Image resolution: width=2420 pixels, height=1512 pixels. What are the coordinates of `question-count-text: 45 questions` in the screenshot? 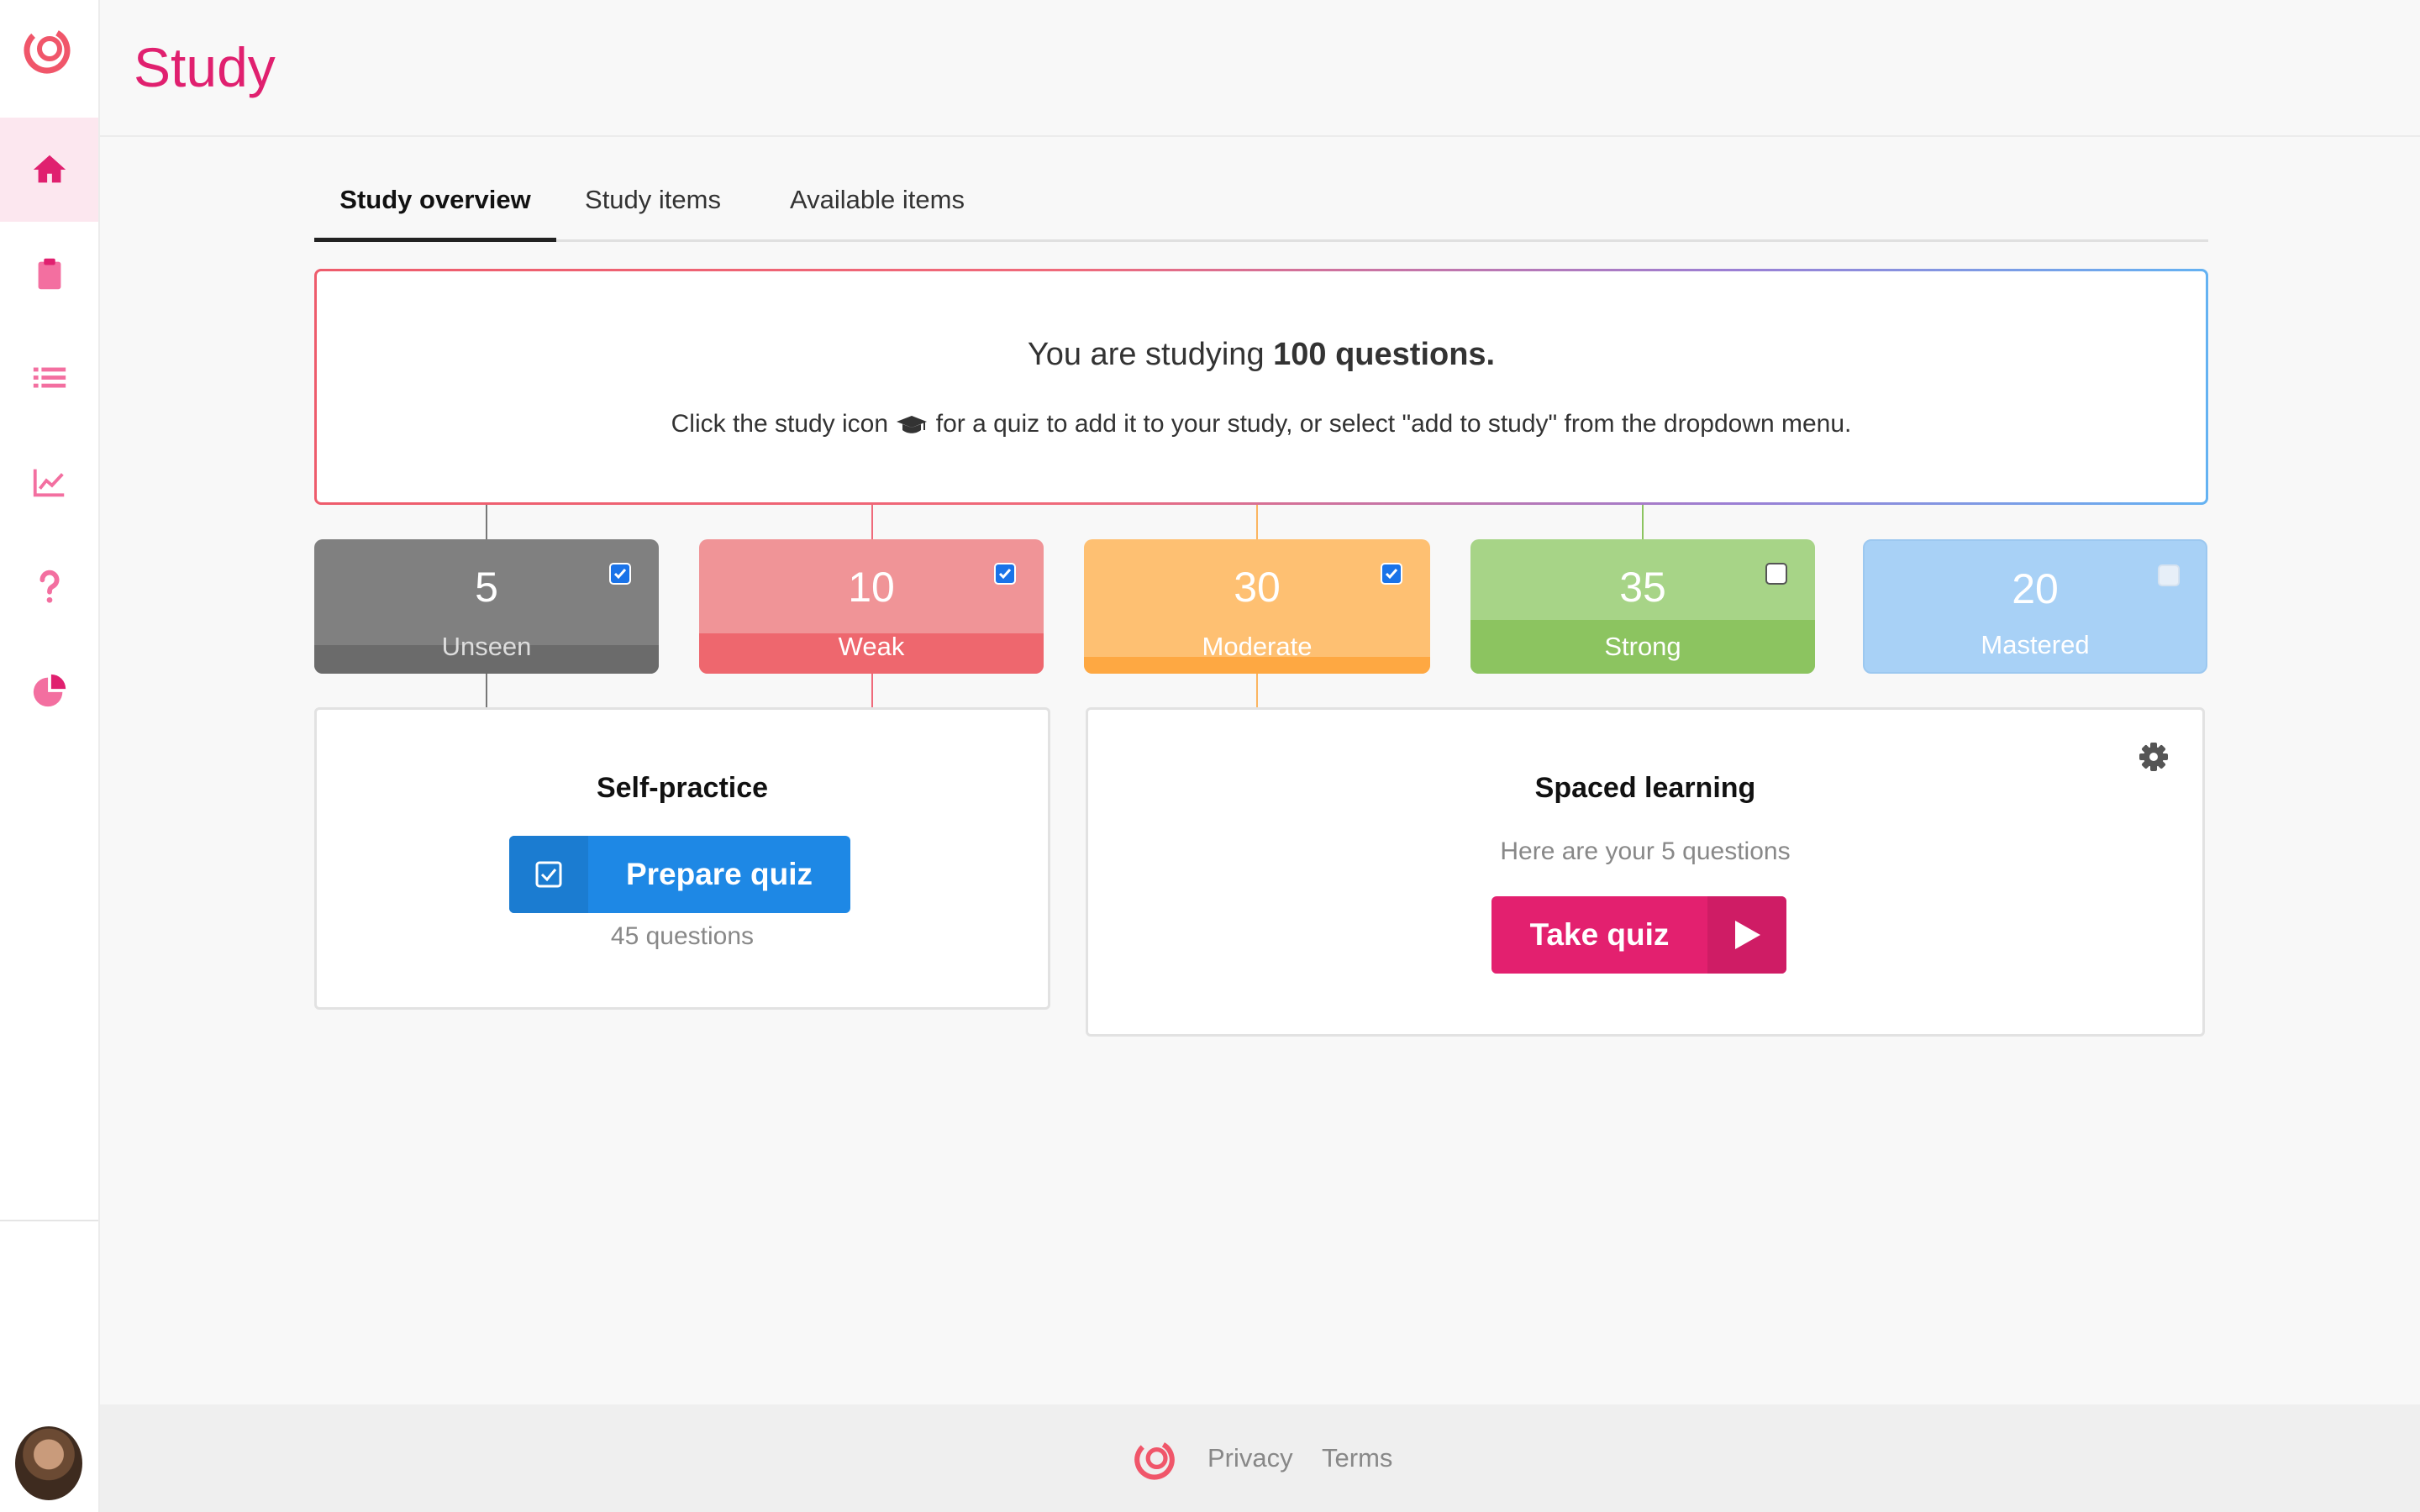 It's located at (682, 936).